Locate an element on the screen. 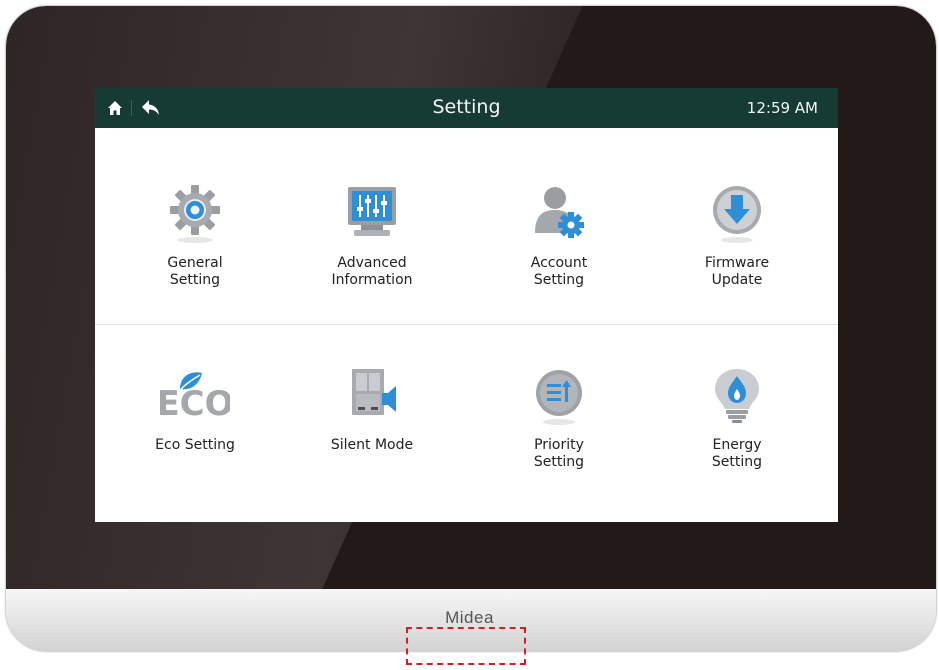  download-arrow-icon is located at coordinates (737, 214).